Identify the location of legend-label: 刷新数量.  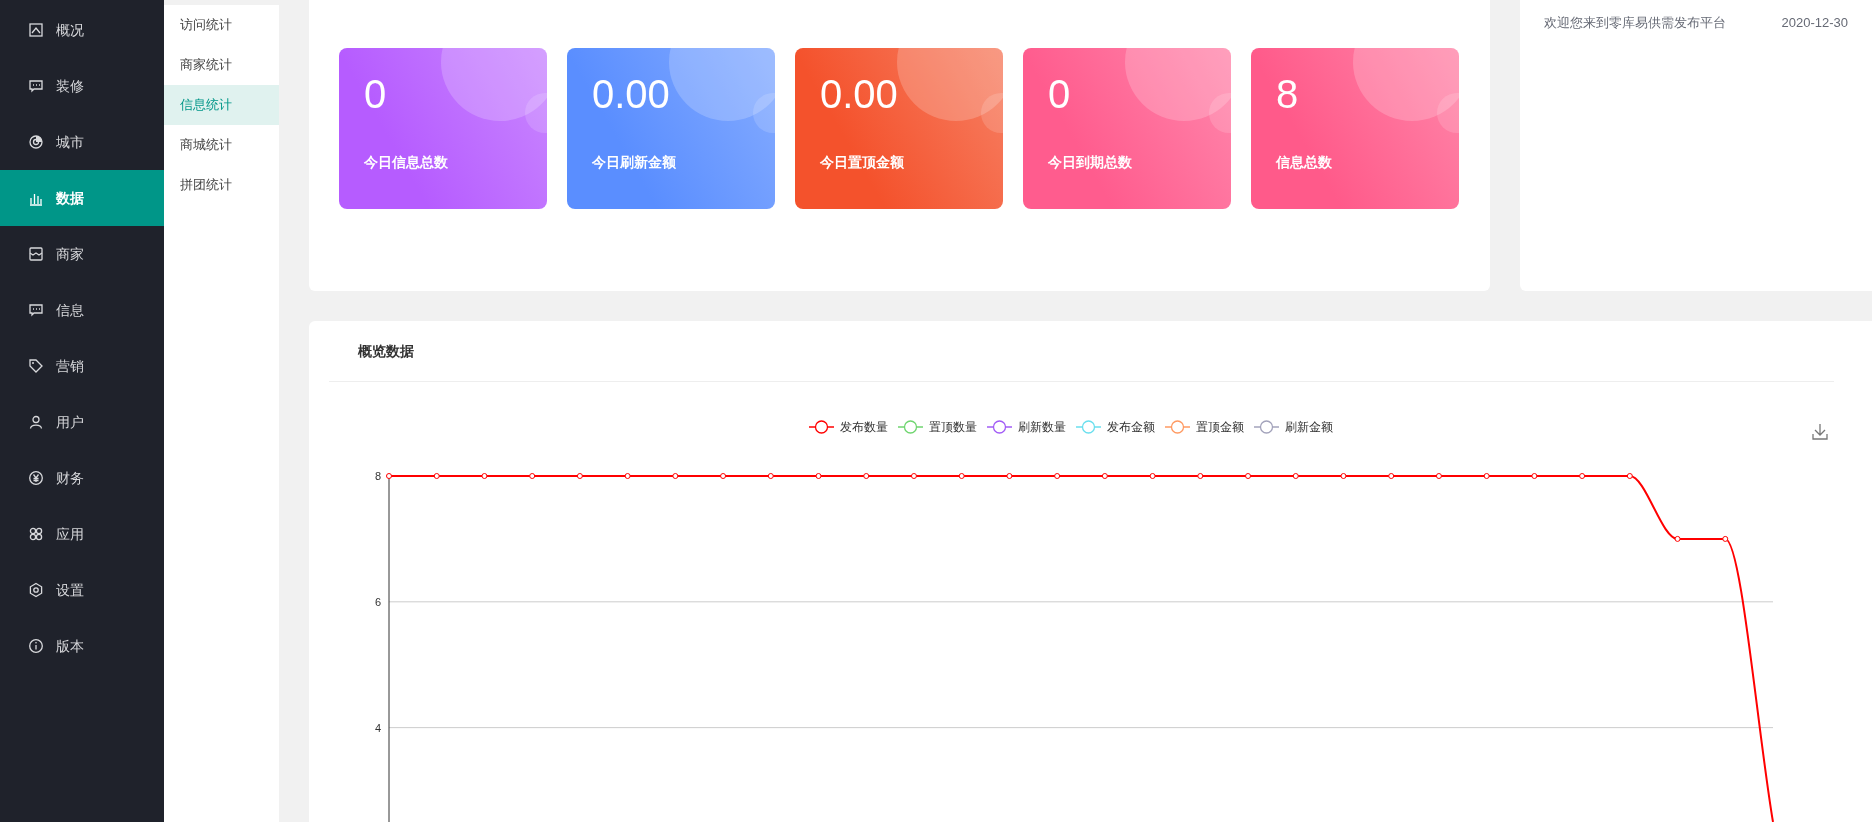
(1042, 427).